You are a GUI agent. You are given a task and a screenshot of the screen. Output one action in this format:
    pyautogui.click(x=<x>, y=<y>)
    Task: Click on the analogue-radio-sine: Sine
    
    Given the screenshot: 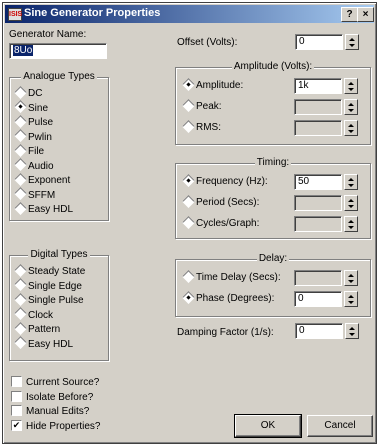 What is the action you would take?
    pyautogui.click(x=31, y=107)
    